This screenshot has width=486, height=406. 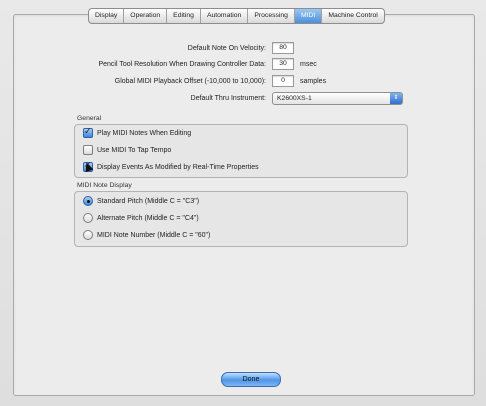 What do you see at coordinates (226, 48) in the screenshot?
I see `velocity-label: Default Note On Velocity:` at bounding box center [226, 48].